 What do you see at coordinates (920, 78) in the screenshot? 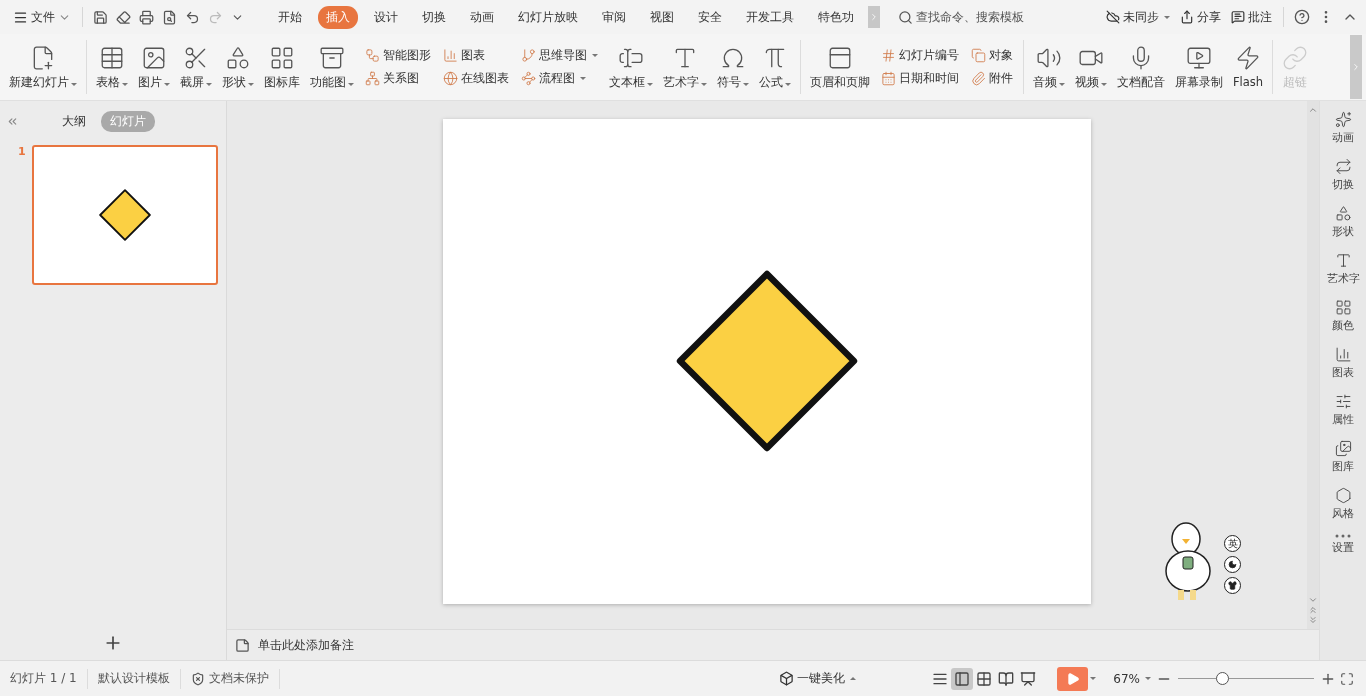
I see `ribbon-button: 日期和时间` at bounding box center [920, 78].